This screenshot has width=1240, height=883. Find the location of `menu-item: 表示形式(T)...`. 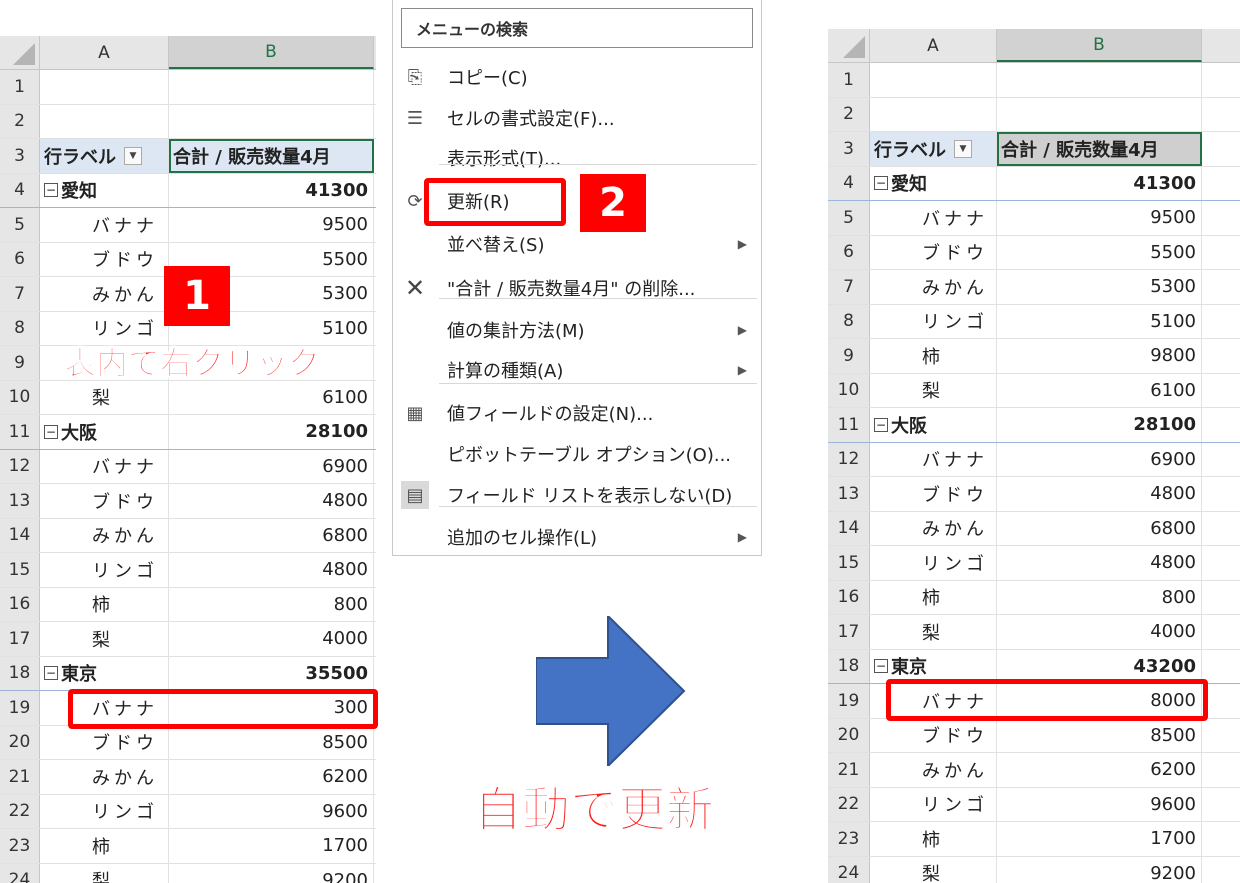

menu-item: 表示形式(T)... is located at coordinates (577, 158).